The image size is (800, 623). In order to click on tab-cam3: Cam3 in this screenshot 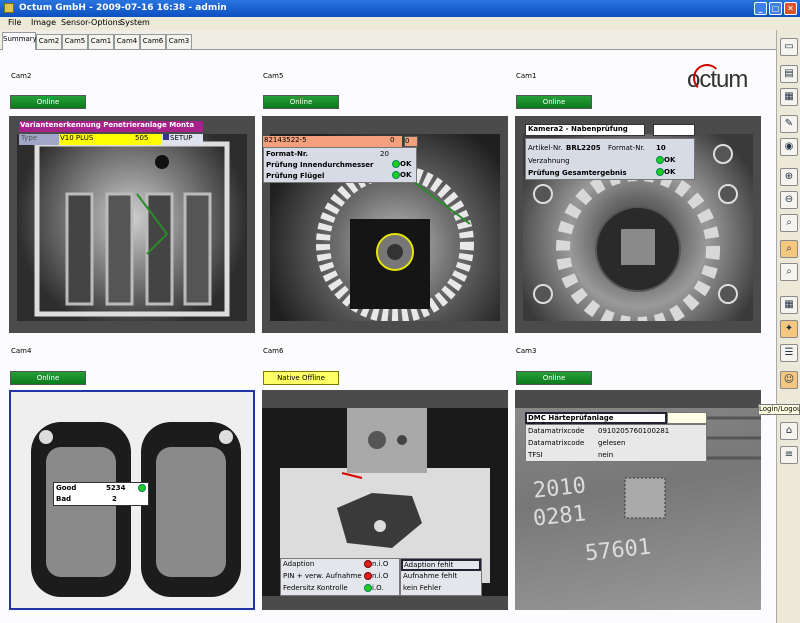, I will do `click(179, 41)`.